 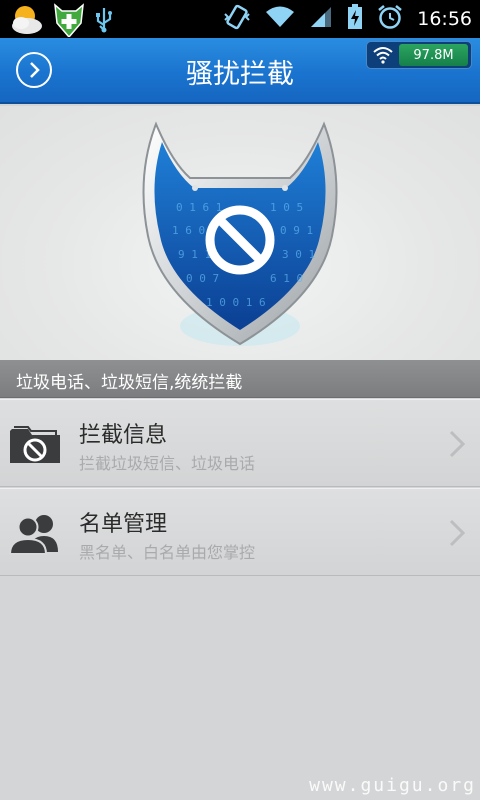 I want to click on list-item-block-messages: 拦截信息 拦截垃圾短信、垃圾电话, so click(x=240, y=443).